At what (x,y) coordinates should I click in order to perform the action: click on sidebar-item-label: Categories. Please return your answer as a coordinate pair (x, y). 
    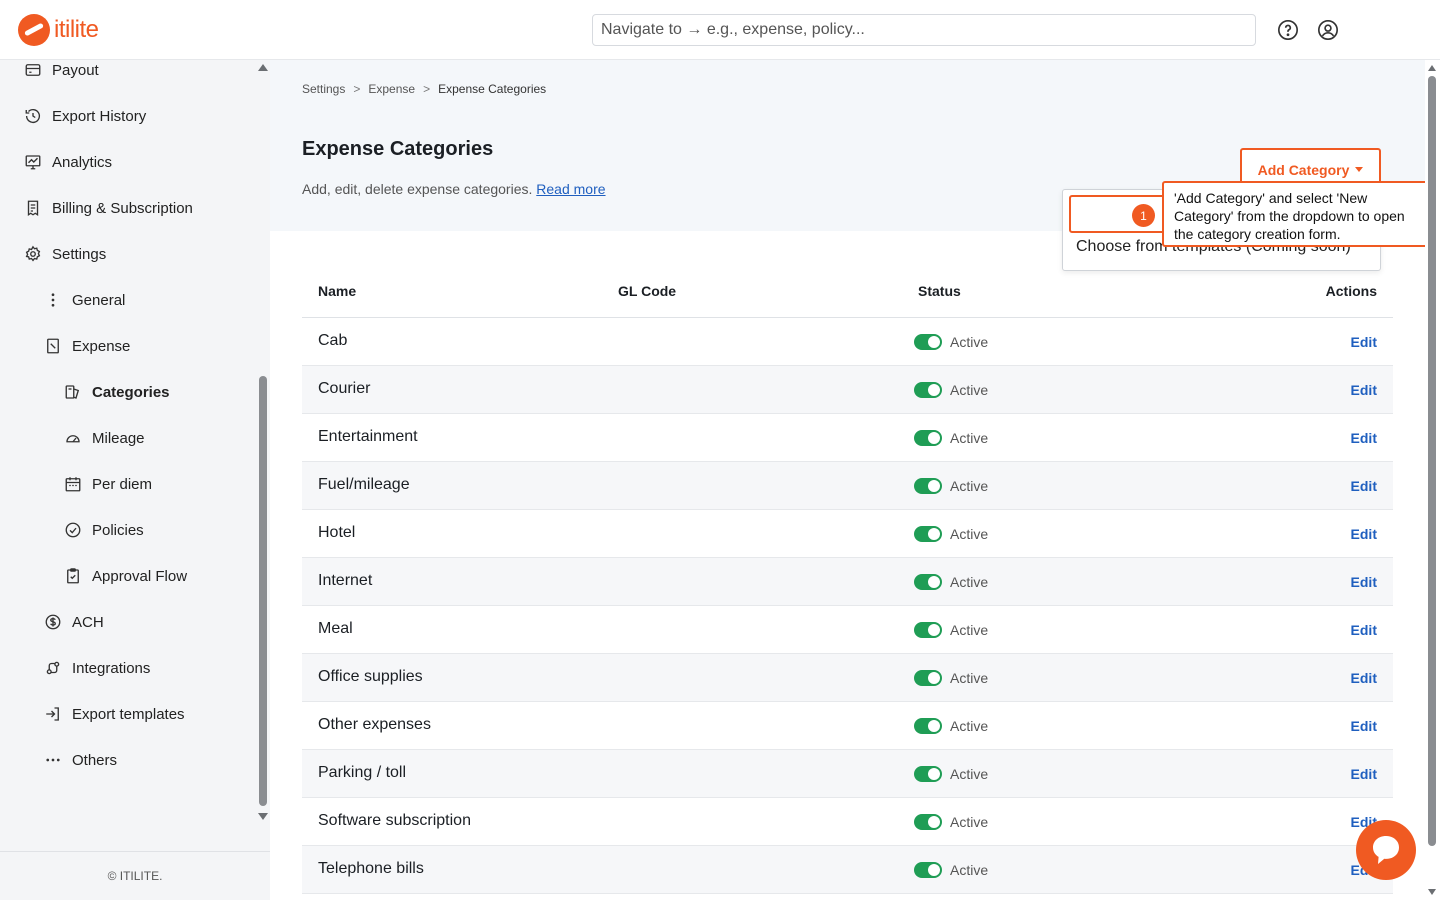
    Looking at the image, I should click on (131, 392).